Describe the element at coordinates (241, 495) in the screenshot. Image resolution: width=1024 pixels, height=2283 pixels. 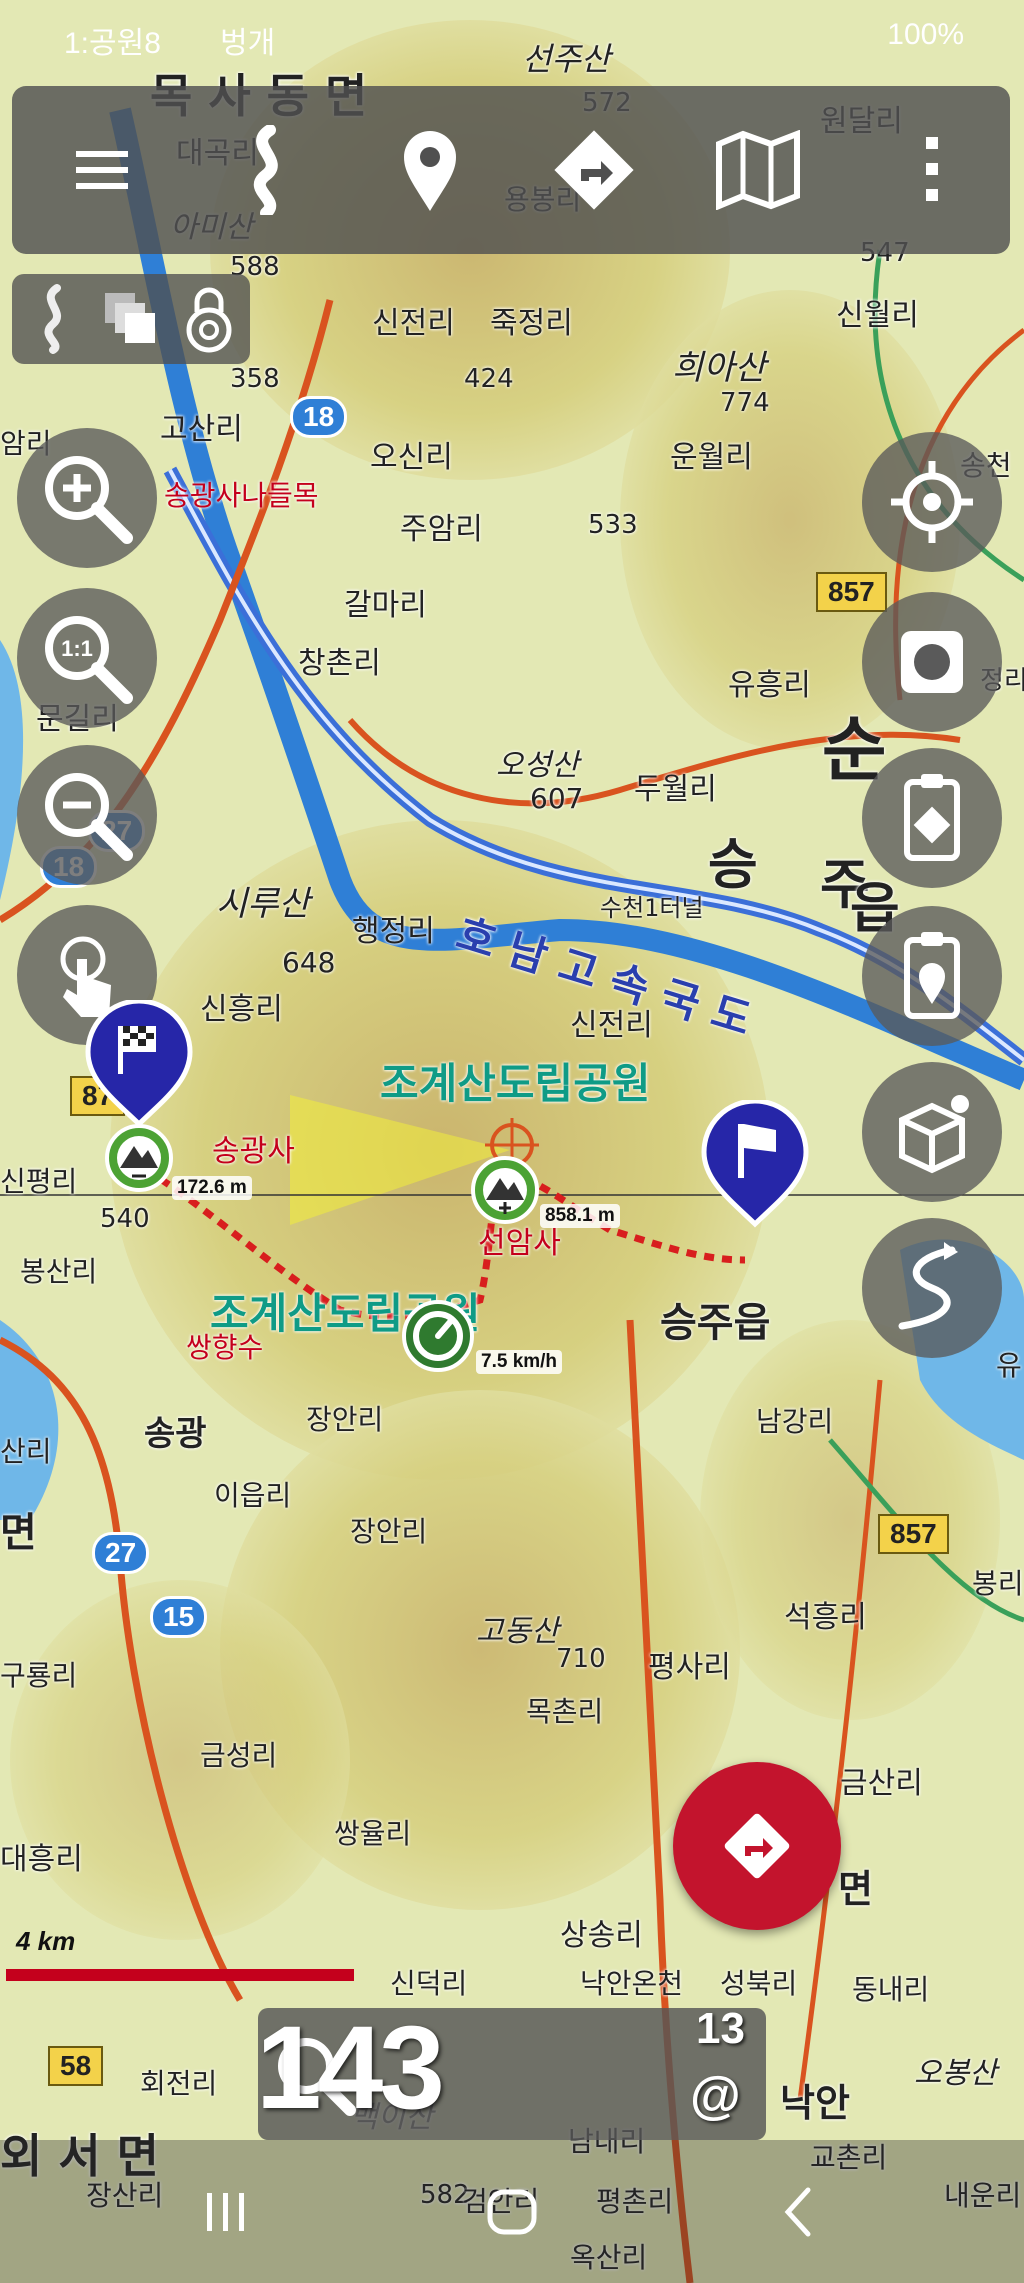
I see `map-place-label: 송광사나들목` at that location.